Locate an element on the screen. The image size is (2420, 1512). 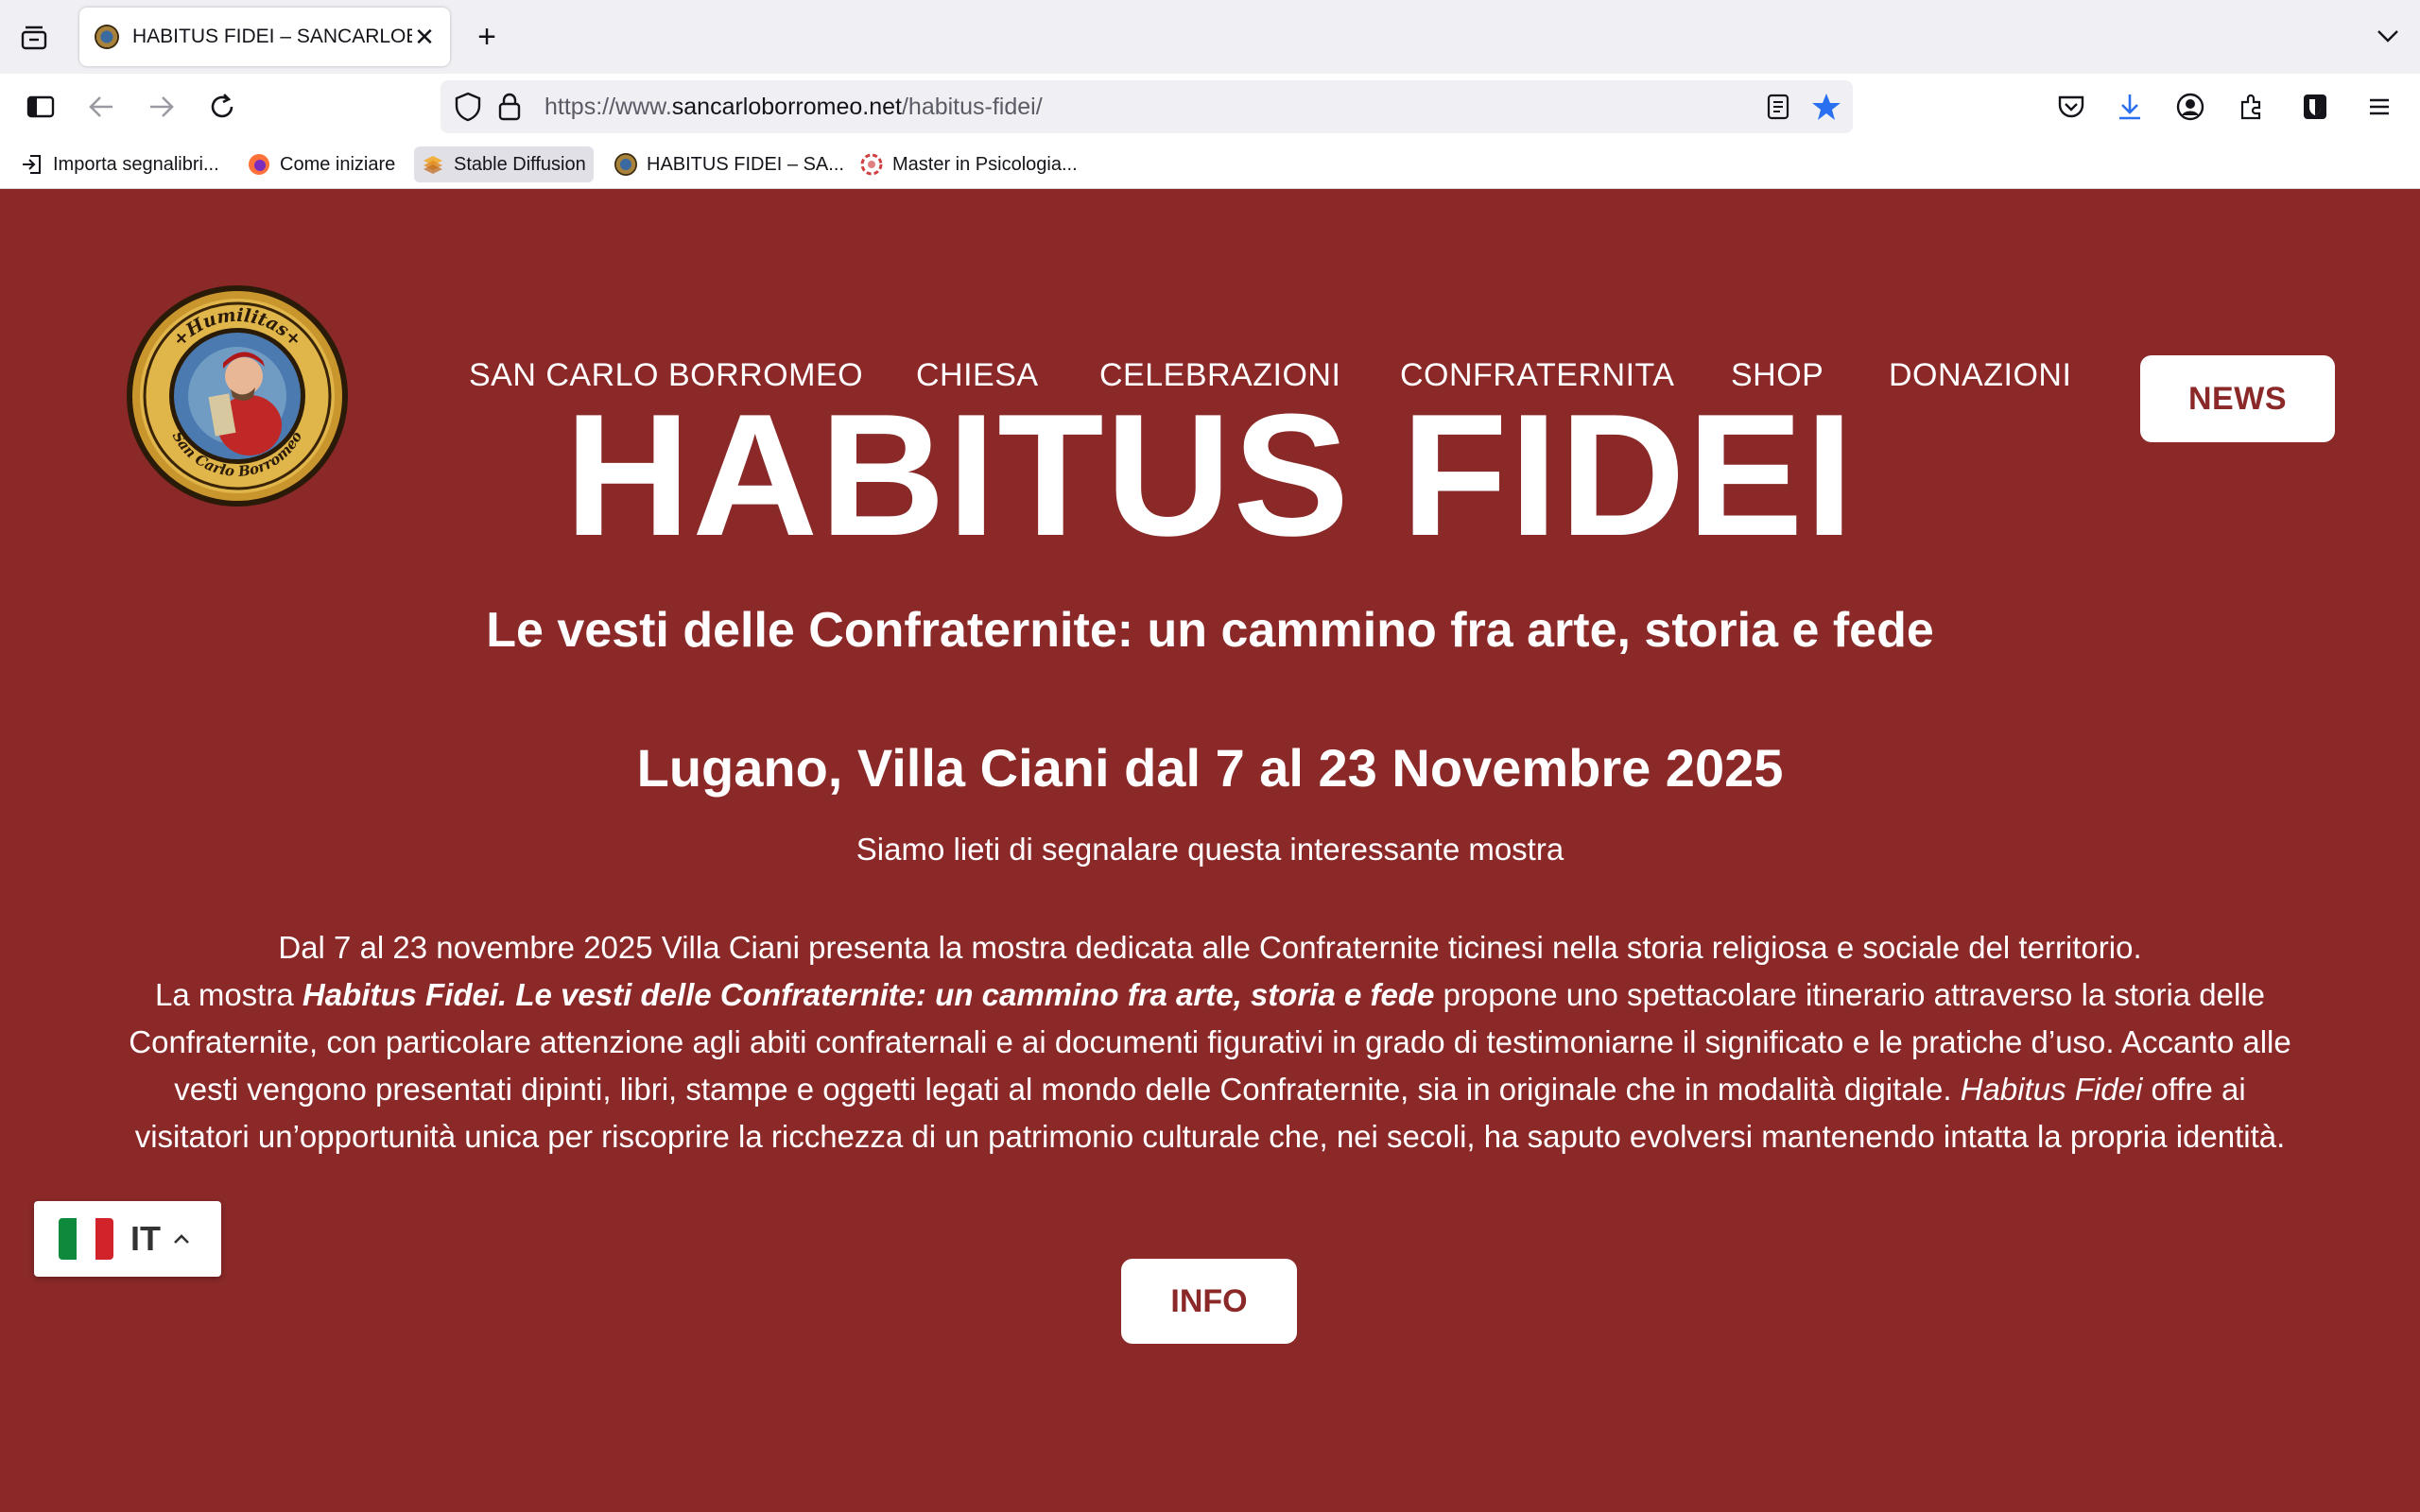
language-code: IT is located at coordinates (145, 1238).